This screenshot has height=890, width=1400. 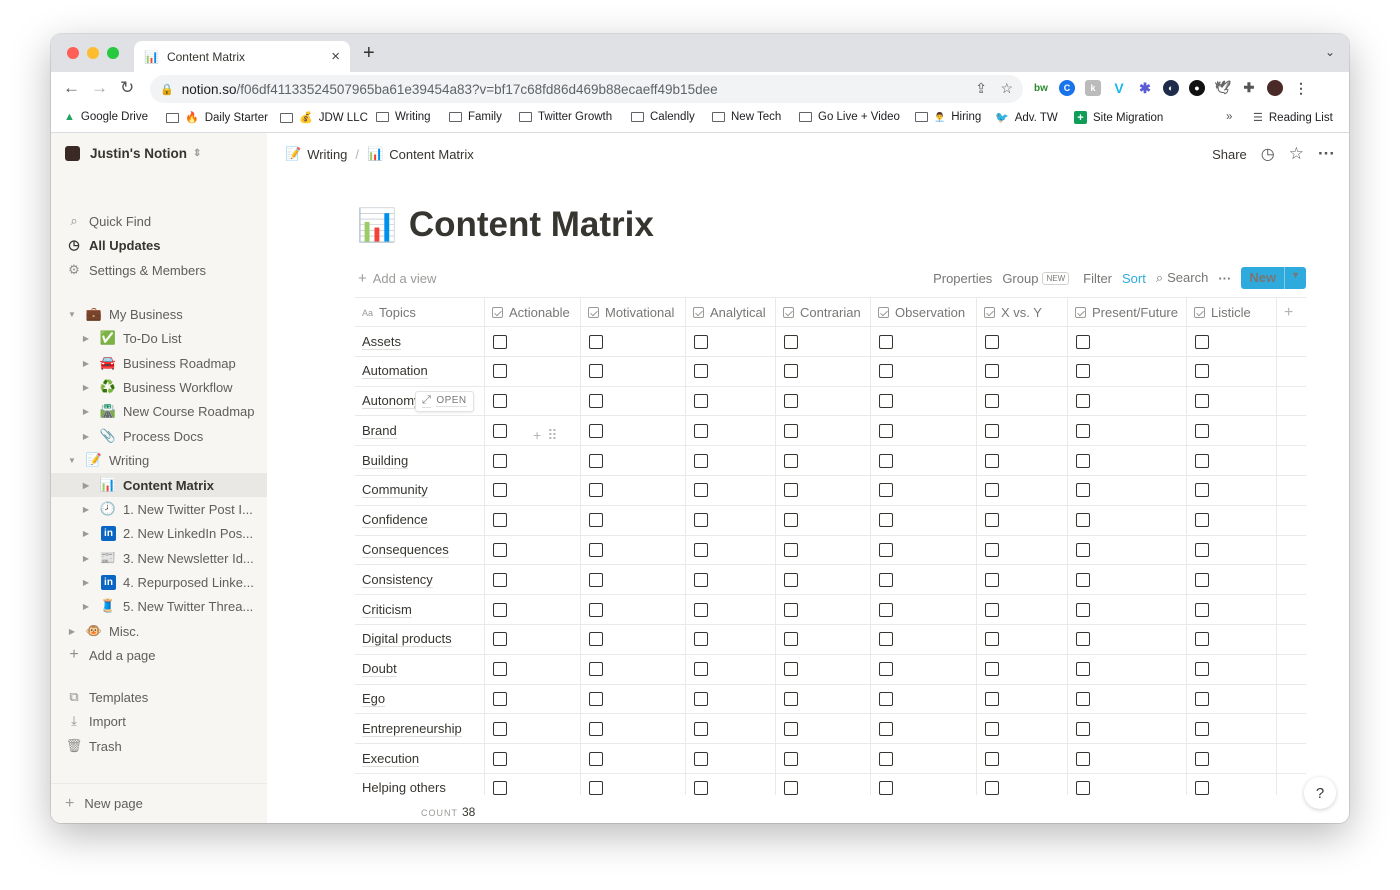 What do you see at coordinates (531, 225) in the screenshot?
I see `page-title-text: Content Matrix` at bounding box center [531, 225].